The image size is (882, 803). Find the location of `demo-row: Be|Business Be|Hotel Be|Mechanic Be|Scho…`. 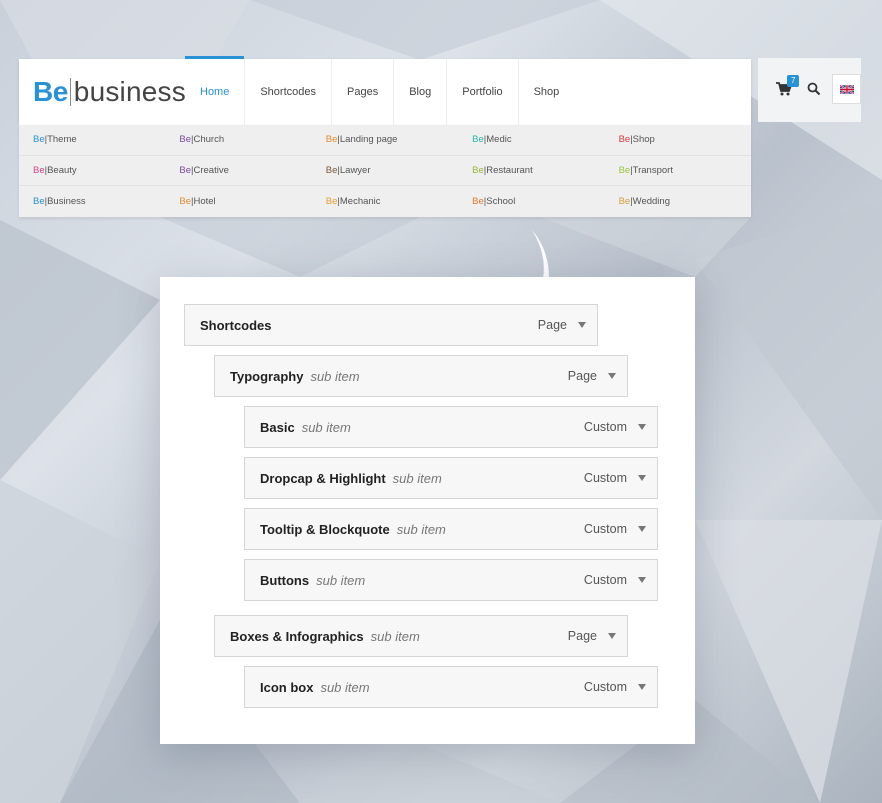

demo-row: Be|Business Be|Hotel Be|Mechanic Be|Scho… is located at coordinates (385, 201).